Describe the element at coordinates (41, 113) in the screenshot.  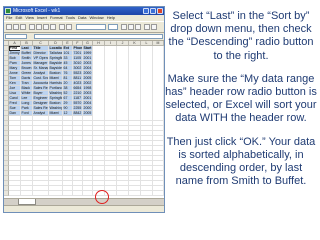
I see `table-cell: Analyst` at that location.